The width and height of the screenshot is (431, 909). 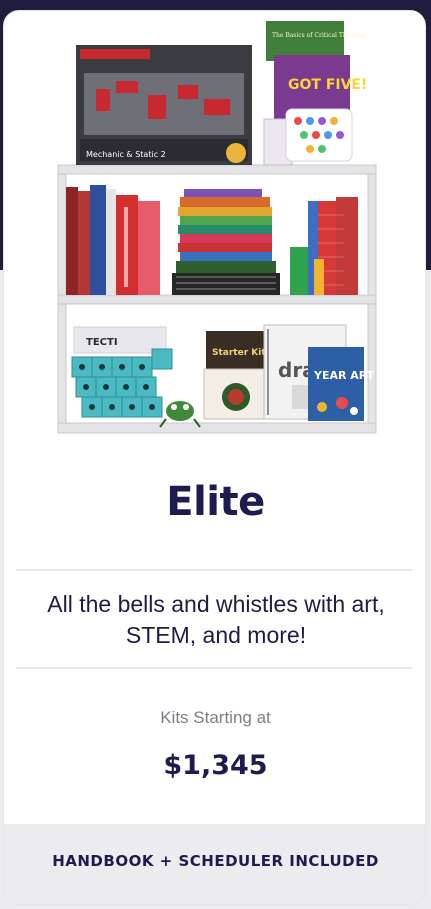 I want to click on plan-footer: HANDBOOK + SCHEDULER INCLUDED, so click(x=214, y=864).